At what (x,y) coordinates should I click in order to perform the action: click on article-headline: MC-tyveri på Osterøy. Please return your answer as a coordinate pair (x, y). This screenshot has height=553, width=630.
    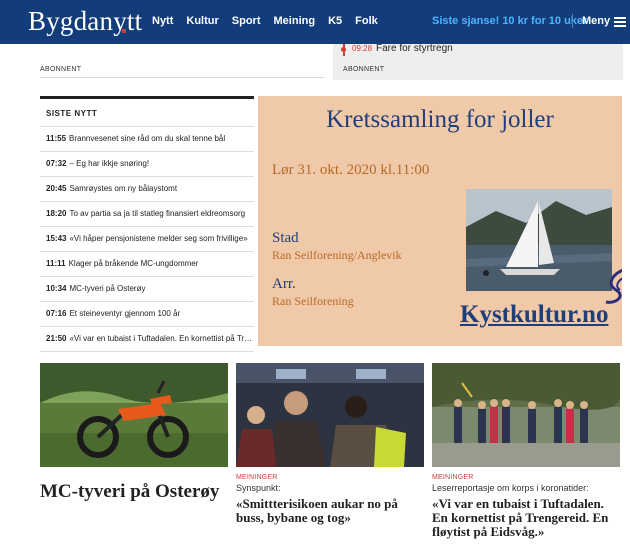
    Looking at the image, I should click on (134, 492).